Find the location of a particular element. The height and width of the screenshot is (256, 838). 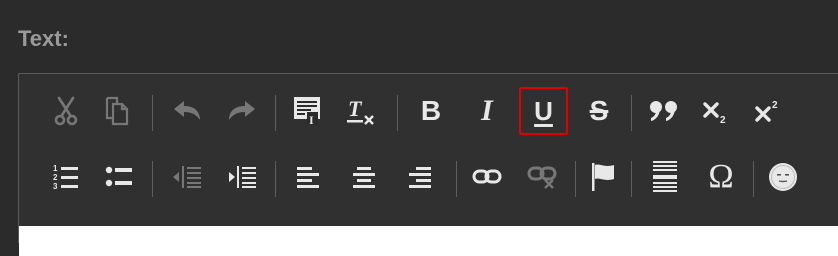

redo-icon is located at coordinates (242, 110).